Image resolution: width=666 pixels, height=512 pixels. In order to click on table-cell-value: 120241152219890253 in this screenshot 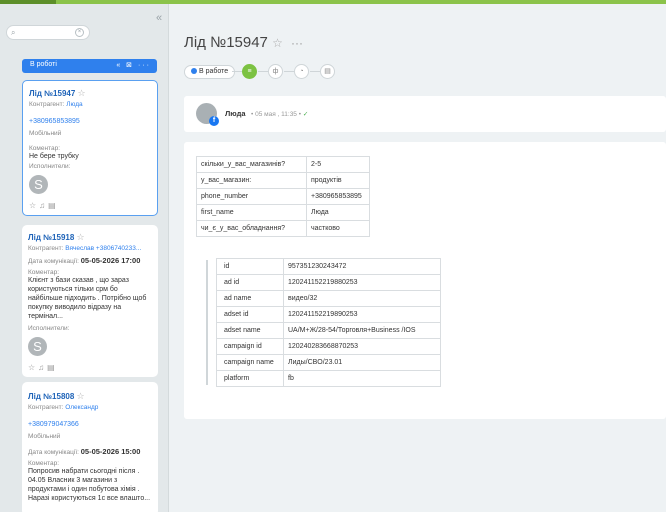, I will do `click(362, 314)`.